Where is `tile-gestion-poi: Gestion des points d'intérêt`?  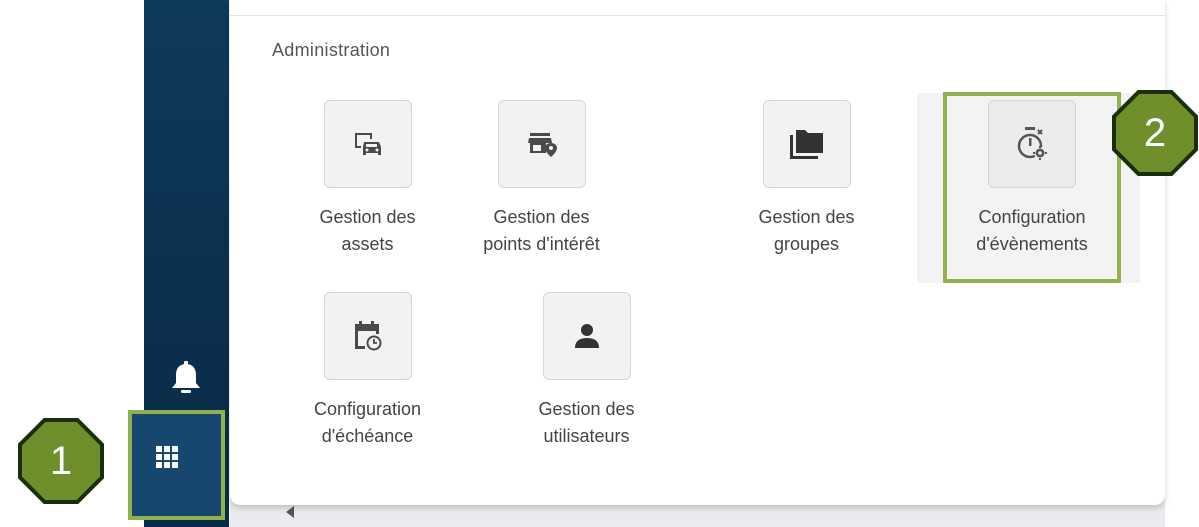 tile-gestion-poi: Gestion des points d'intérêt is located at coordinates (541, 179).